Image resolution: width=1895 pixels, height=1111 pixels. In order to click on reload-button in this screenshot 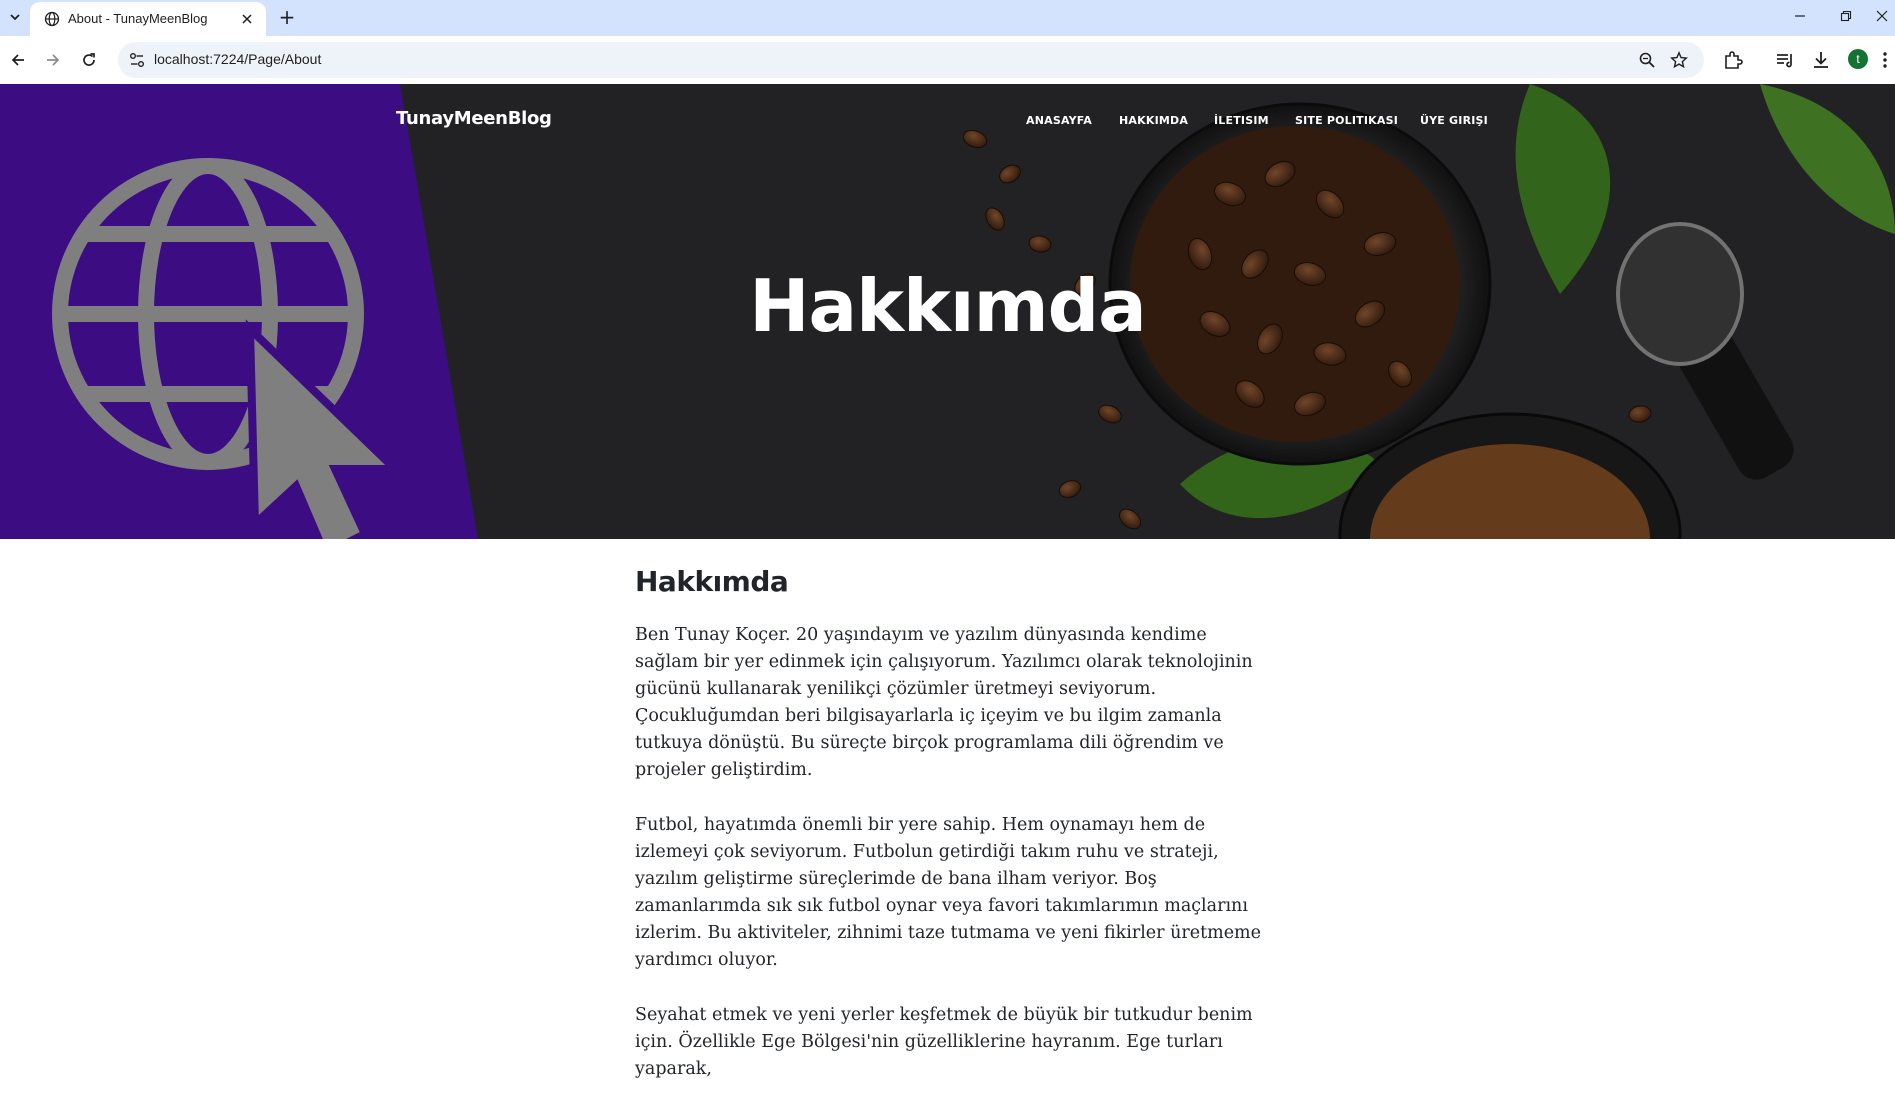, I will do `click(89, 60)`.